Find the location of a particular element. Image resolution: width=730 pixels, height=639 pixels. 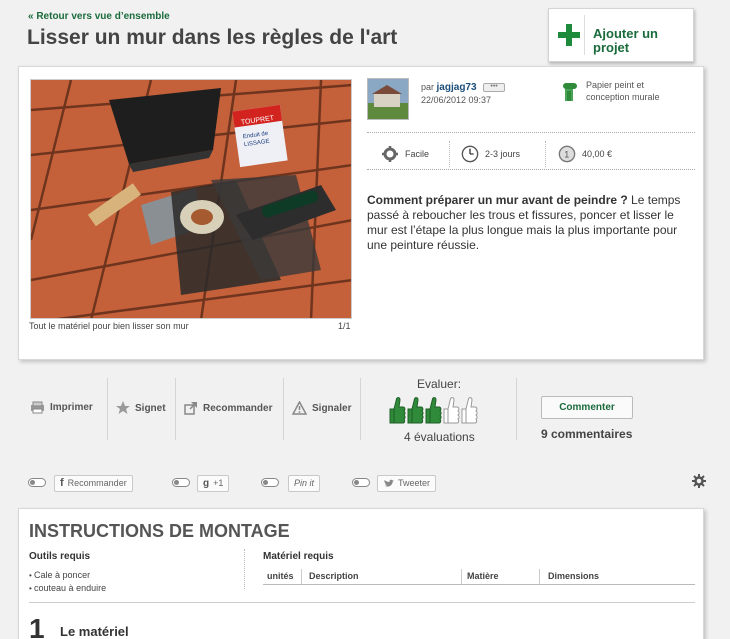

category-link: Papier peint et conception murale is located at coordinates (641, 91).